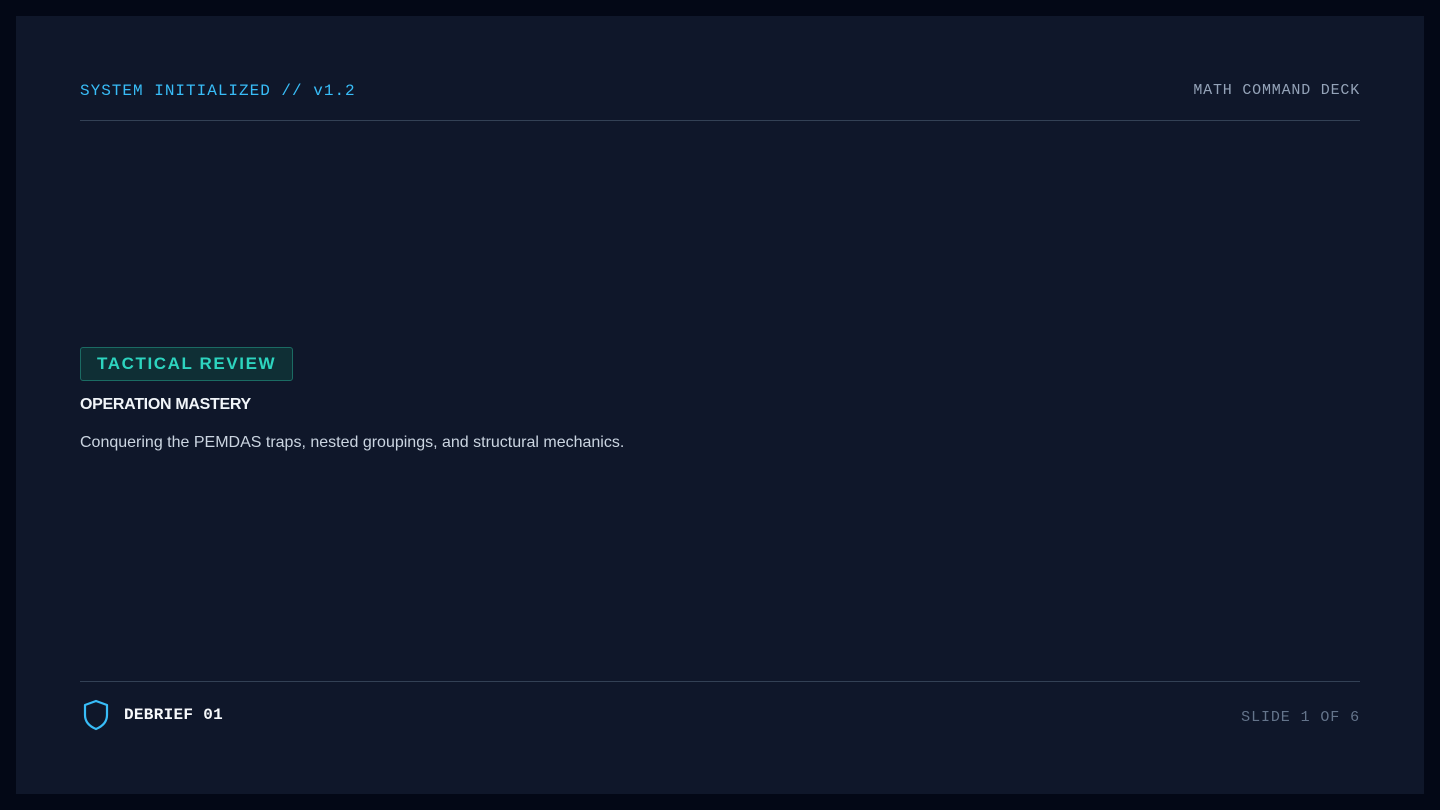 The height and width of the screenshot is (810, 1440). I want to click on deck-name: MATH COMMAND DECK, so click(1276, 90).